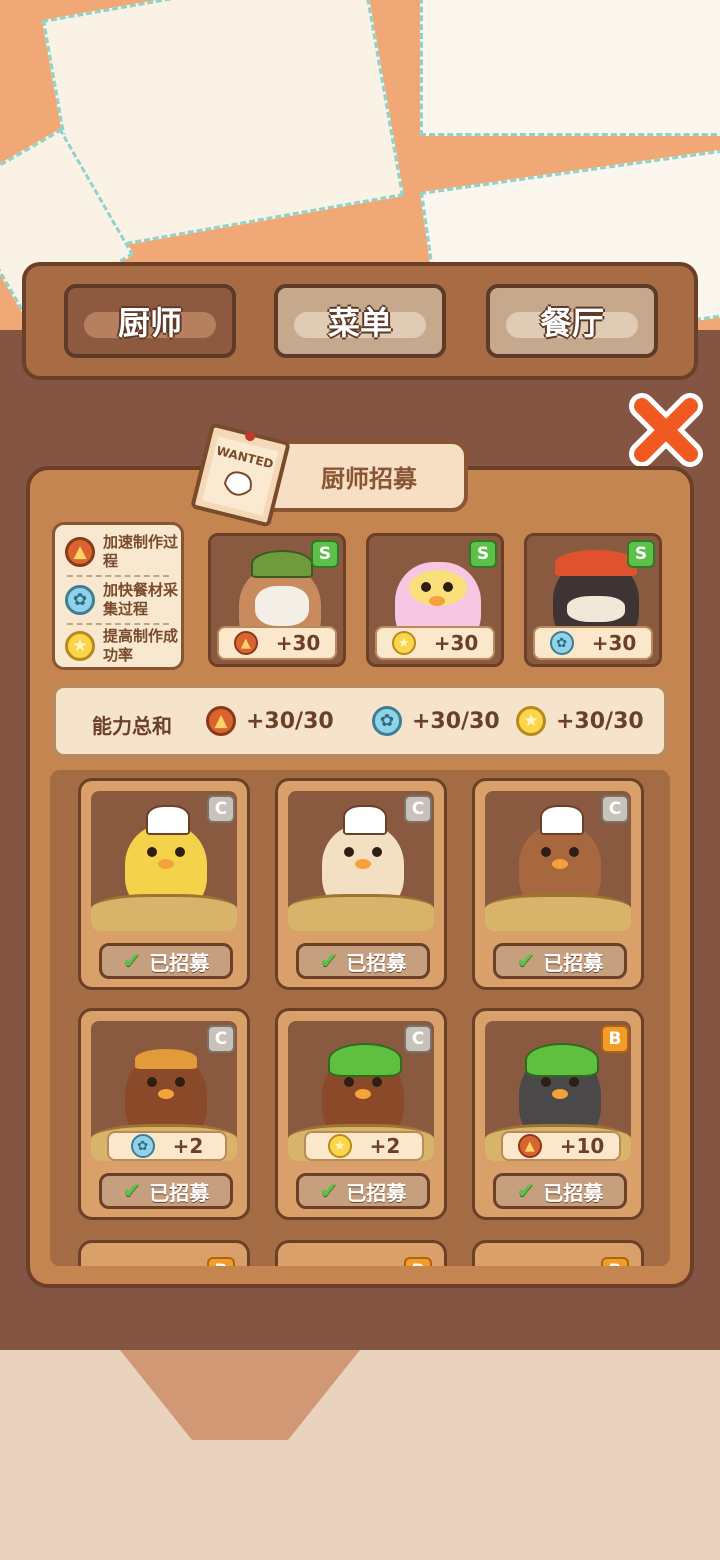 The width and height of the screenshot is (720, 1560). I want to click on background-floor, so click(360, 1455).